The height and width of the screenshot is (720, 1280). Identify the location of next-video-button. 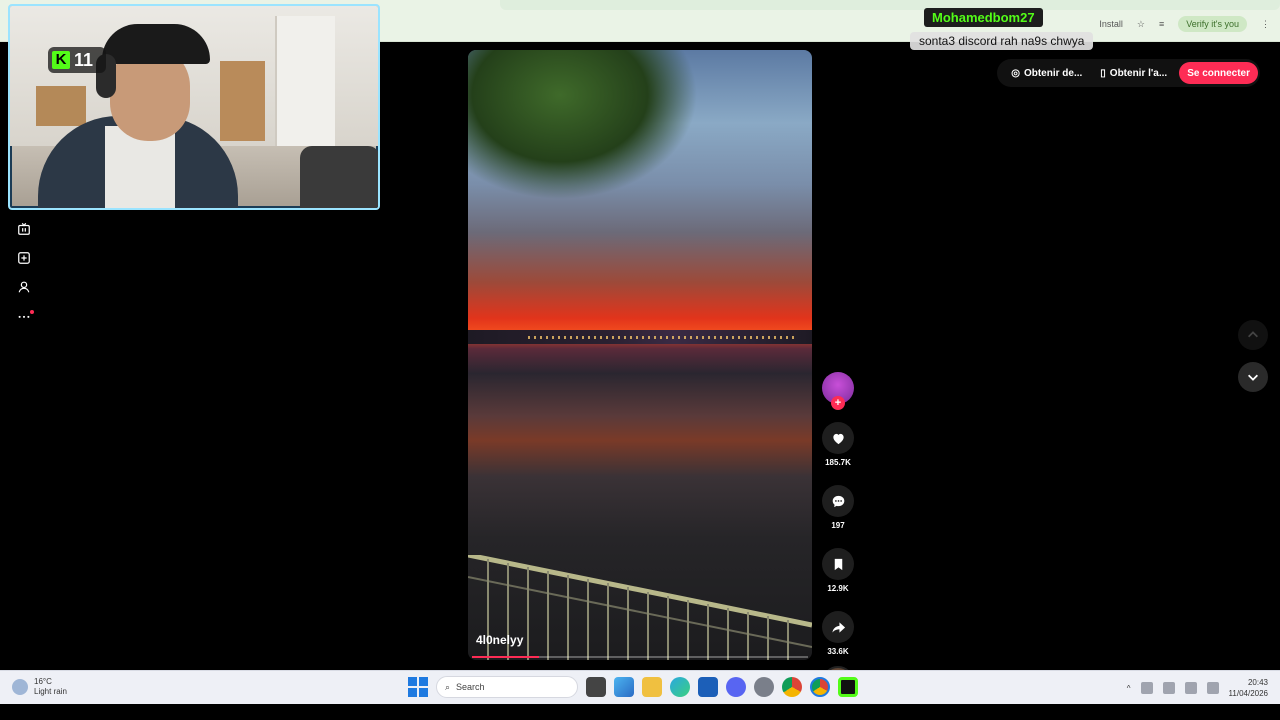
(1253, 377).